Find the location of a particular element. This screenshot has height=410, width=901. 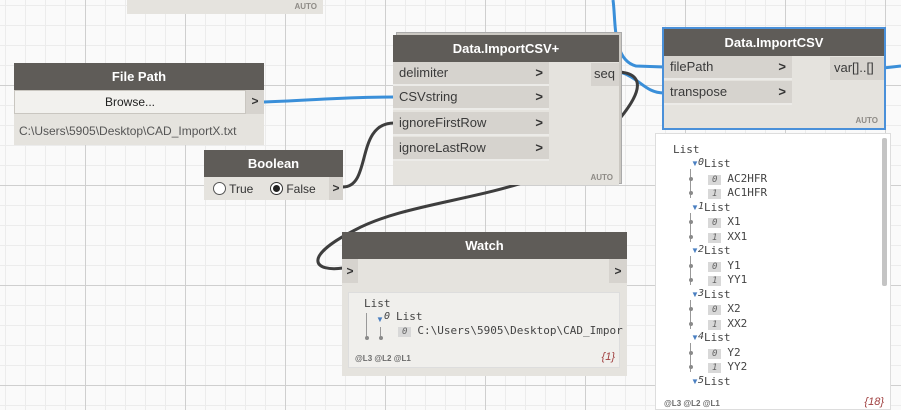

preview-root-label: List is located at coordinates (686, 149).